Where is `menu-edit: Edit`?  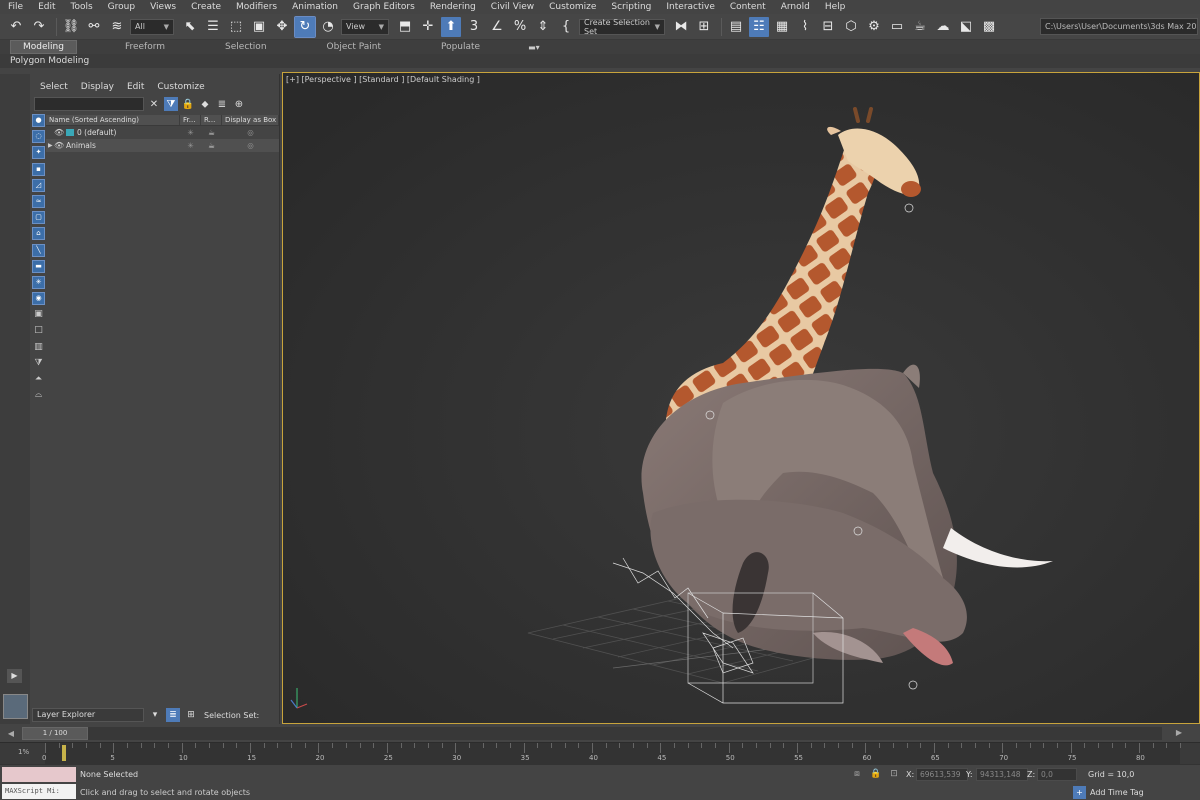 menu-edit: Edit is located at coordinates (46, 7).